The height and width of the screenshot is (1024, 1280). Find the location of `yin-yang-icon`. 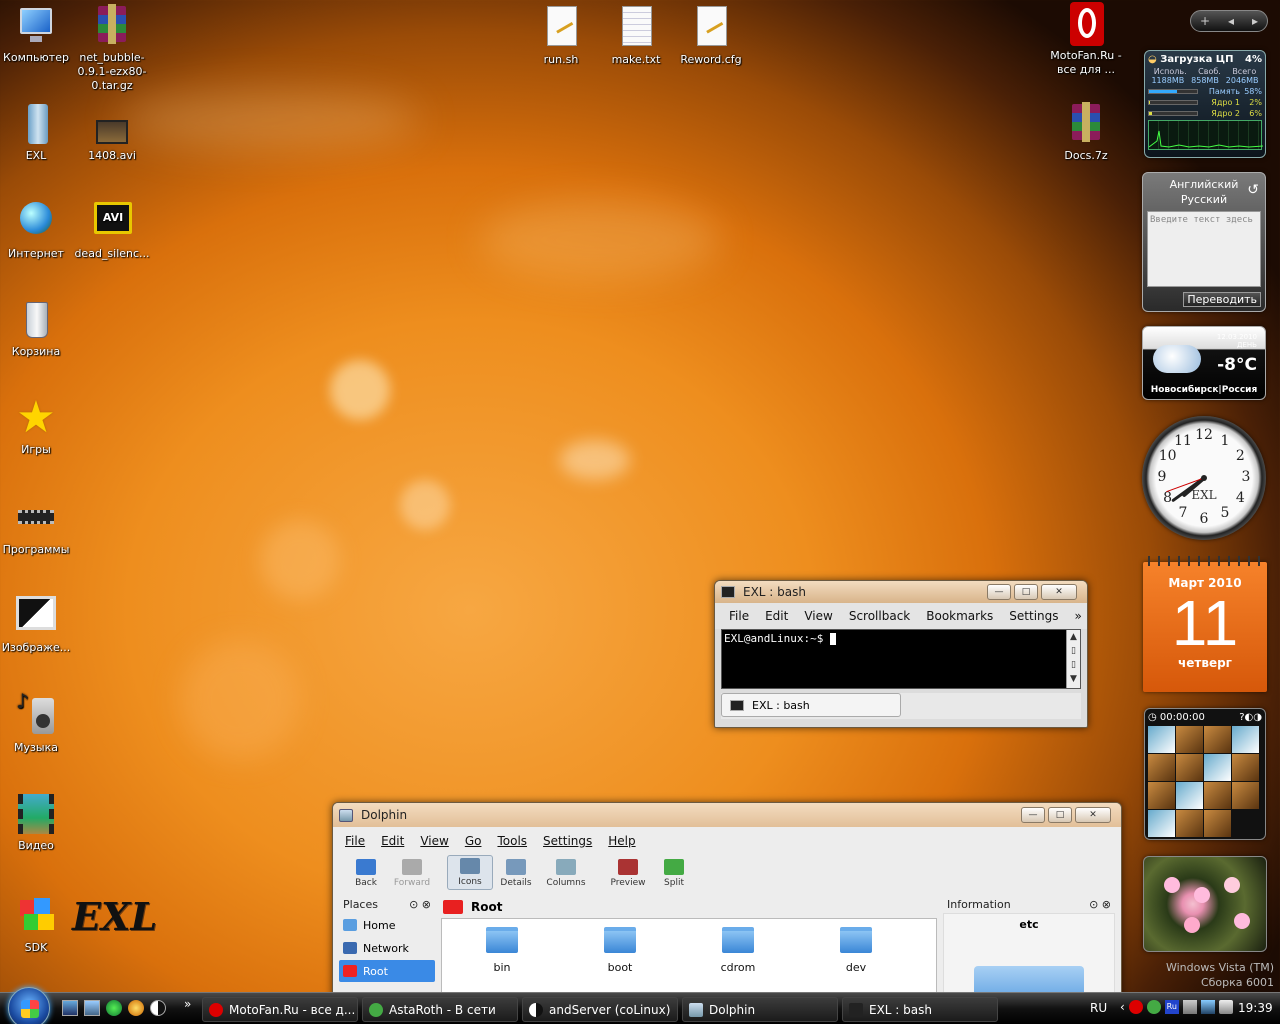

yin-yang-icon is located at coordinates (158, 1008).